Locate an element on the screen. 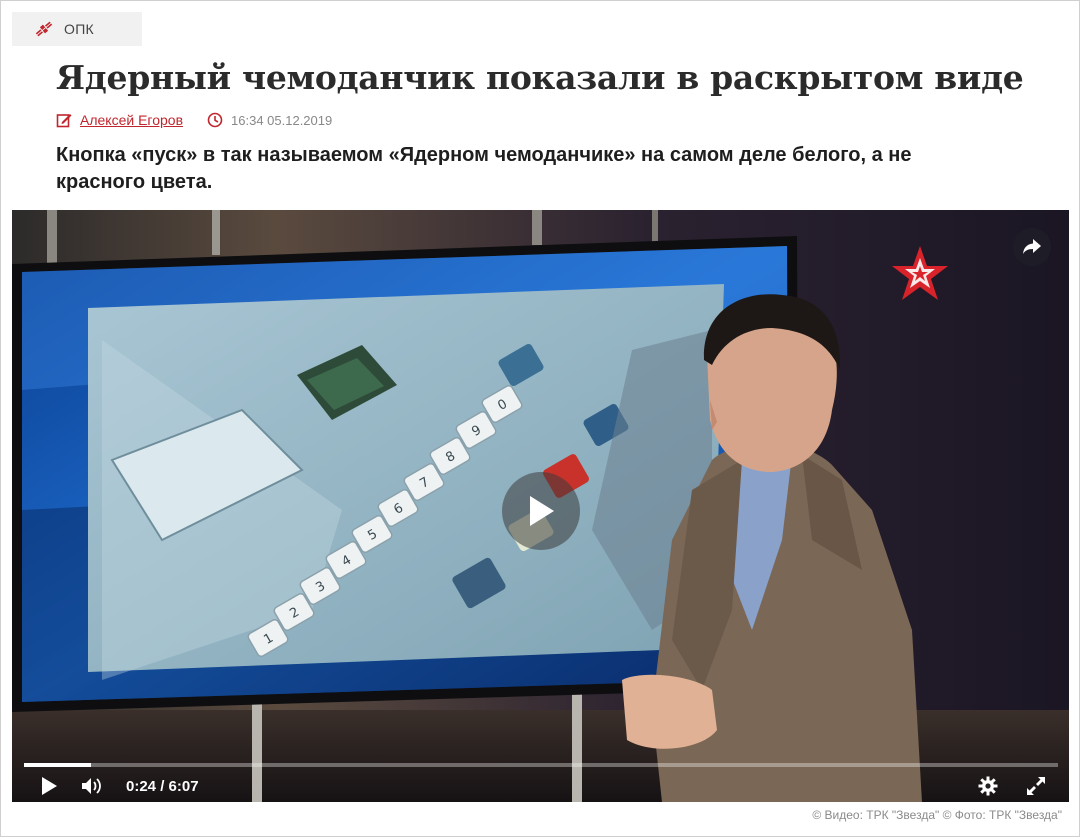 Image resolution: width=1080 pixels, height=837 pixels. share-icon is located at coordinates (1032, 246).